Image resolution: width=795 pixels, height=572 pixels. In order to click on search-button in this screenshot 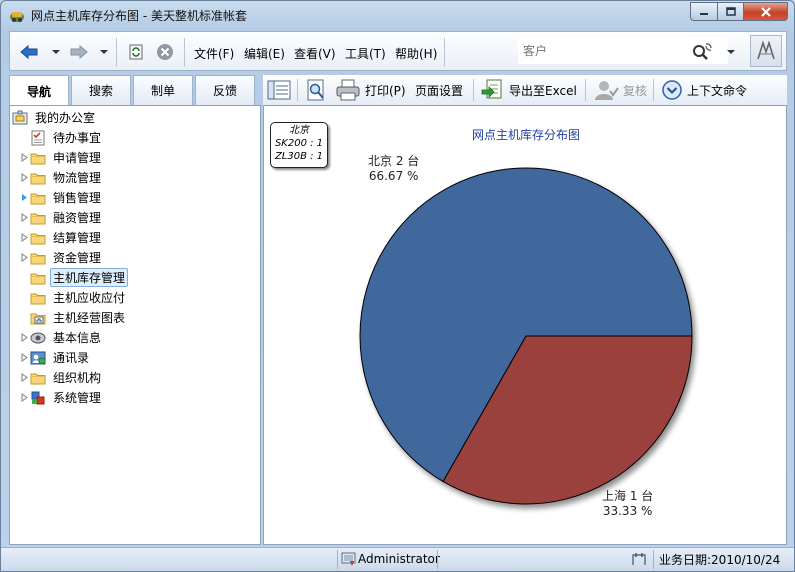, I will do `click(702, 52)`.